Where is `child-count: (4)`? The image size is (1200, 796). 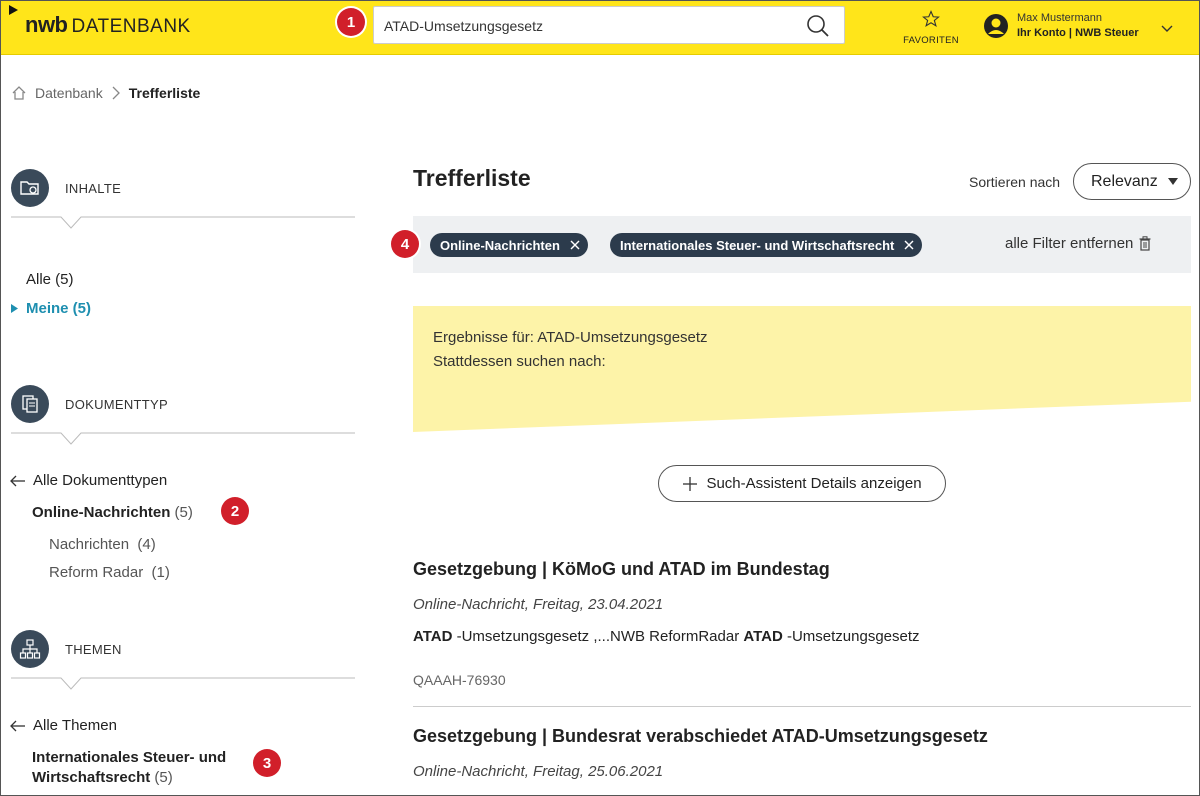
child-count: (4) is located at coordinates (146, 544).